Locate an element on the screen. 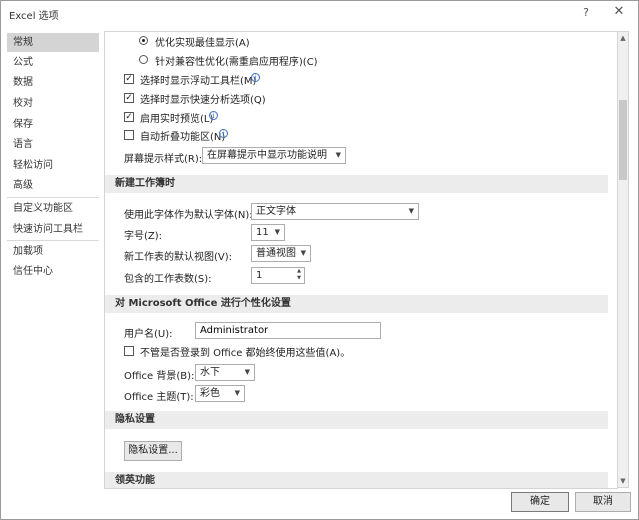 The width and height of the screenshot is (639, 520). section-header-new-workbook: 新建工作簿时 is located at coordinates (356, 184).